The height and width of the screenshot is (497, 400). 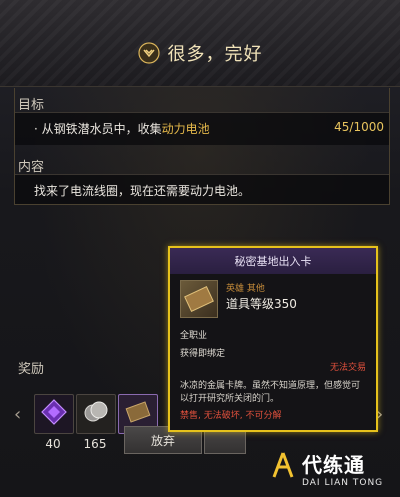 What do you see at coordinates (199, 299) in the screenshot?
I see `card-icon` at bounding box center [199, 299].